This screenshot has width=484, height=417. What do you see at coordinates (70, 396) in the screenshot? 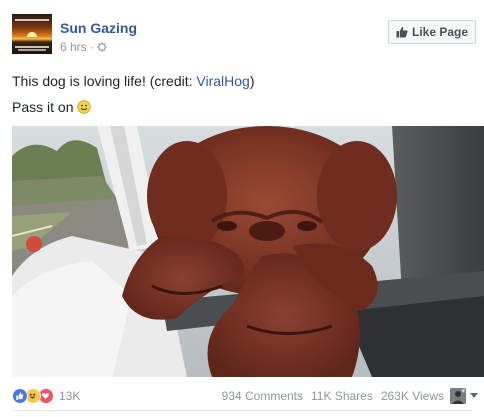
I see `reaction-count: 13K` at bounding box center [70, 396].